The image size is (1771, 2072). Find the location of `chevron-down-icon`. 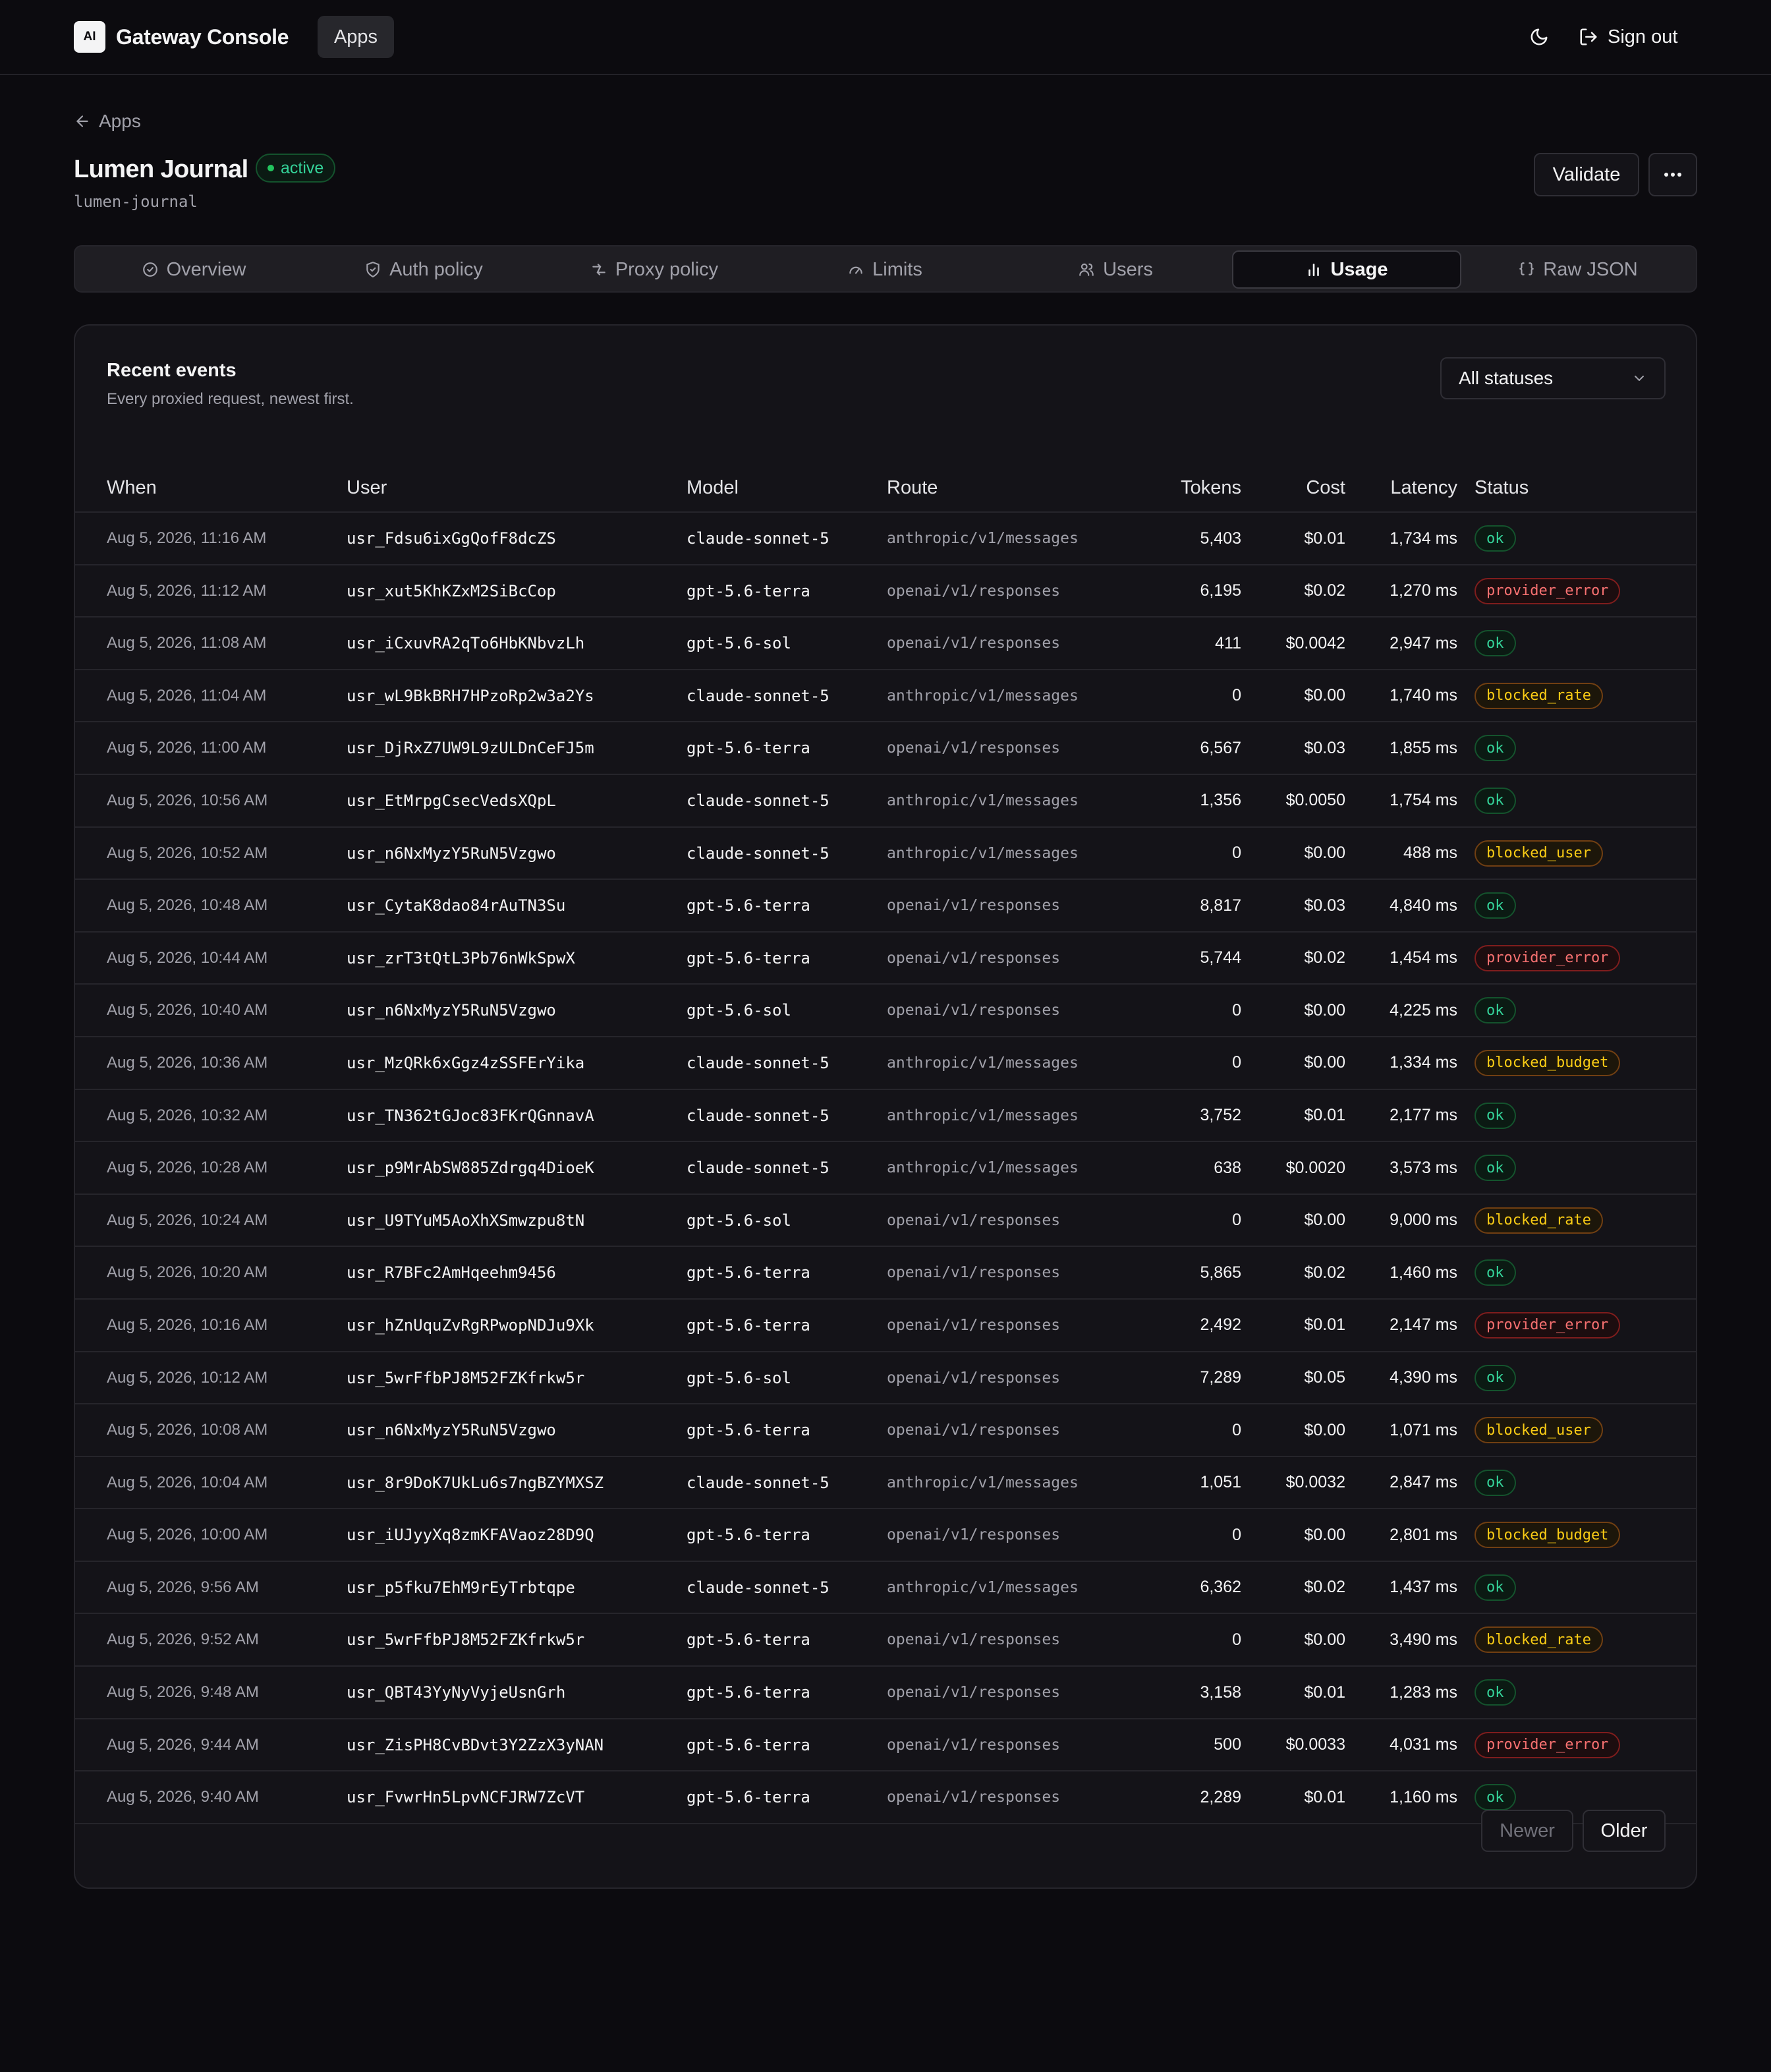

chevron-down-icon is located at coordinates (1639, 378).